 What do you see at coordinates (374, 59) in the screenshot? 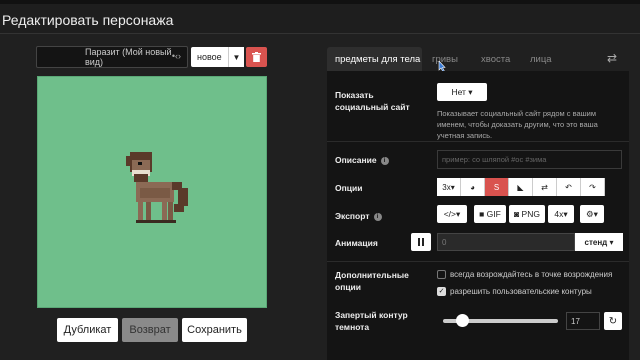
I see `tab-body-items: предметы для тела` at bounding box center [374, 59].